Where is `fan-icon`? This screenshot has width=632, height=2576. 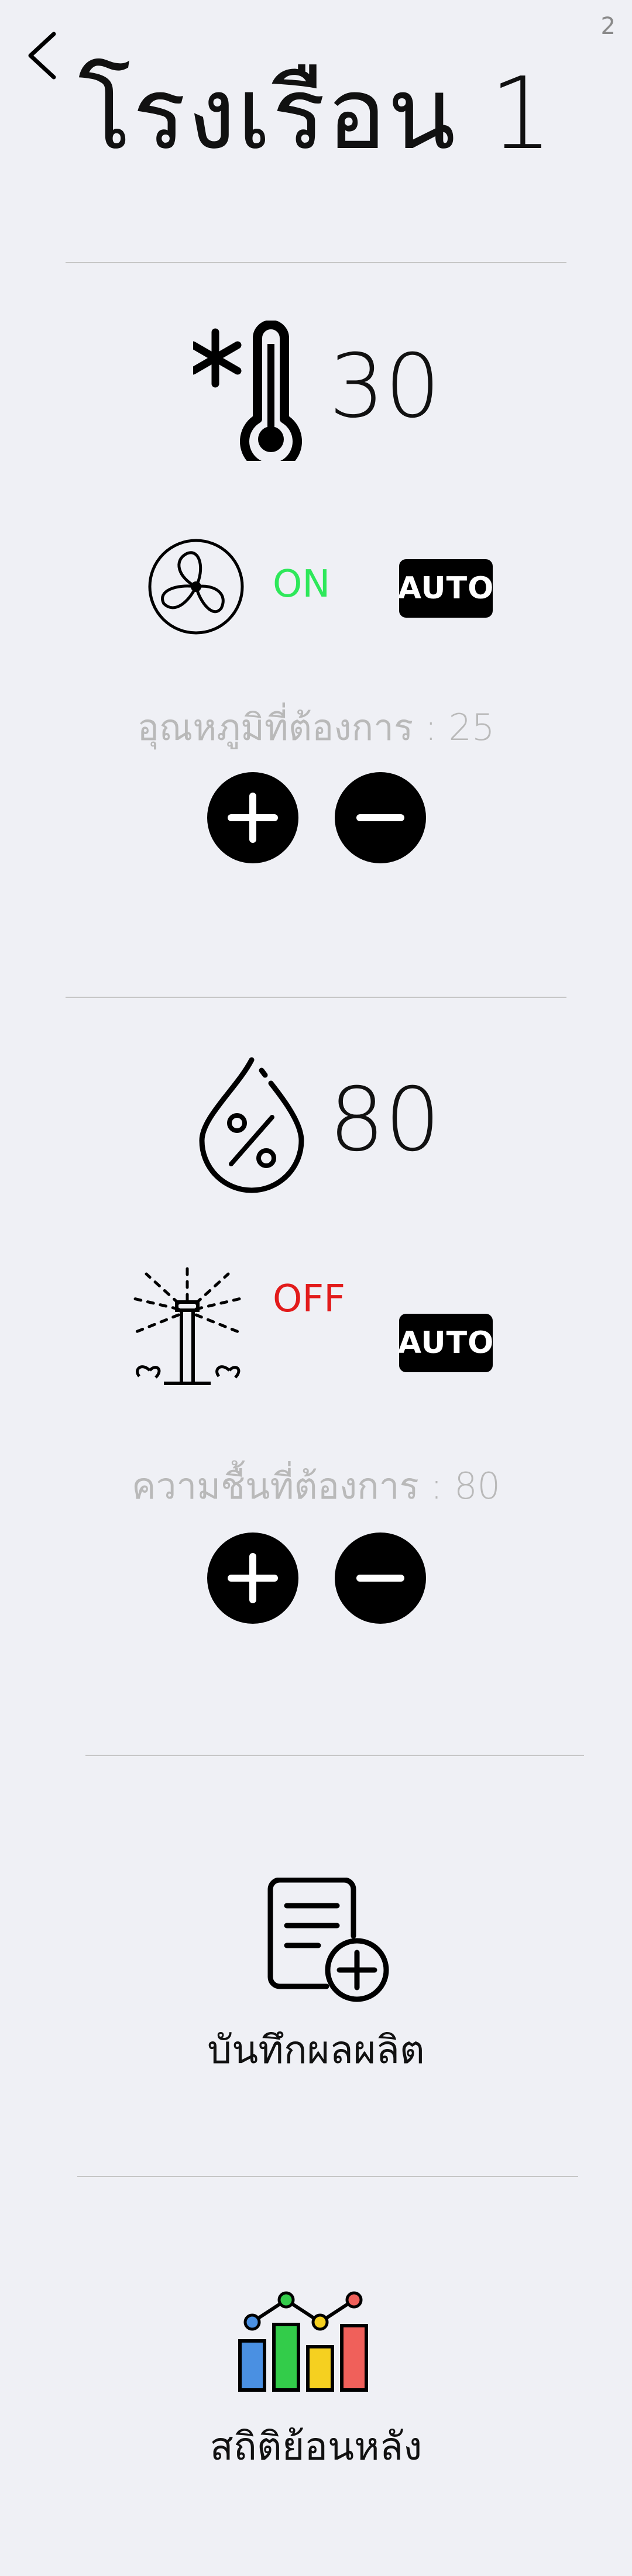
fan-icon is located at coordinates (196, 586).